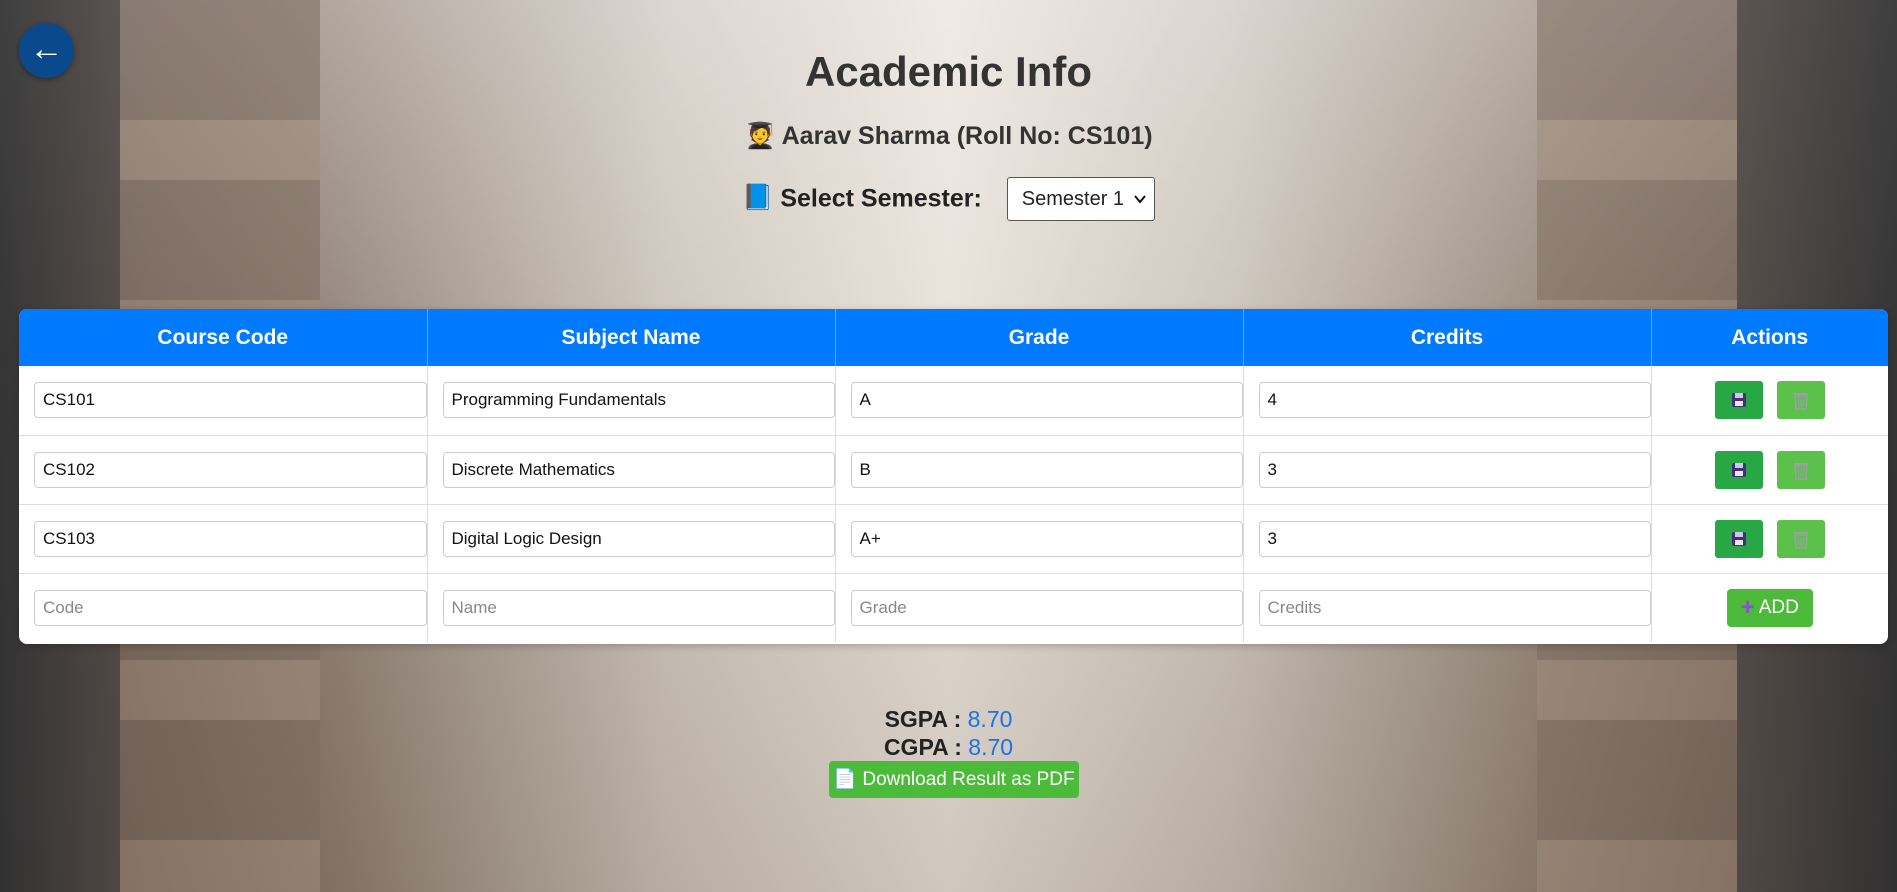 The image size is (1897, 892). Describe the element at coordinates (991, 747) in the screenshot. I see `cgpa-value: 8.70` at that location.